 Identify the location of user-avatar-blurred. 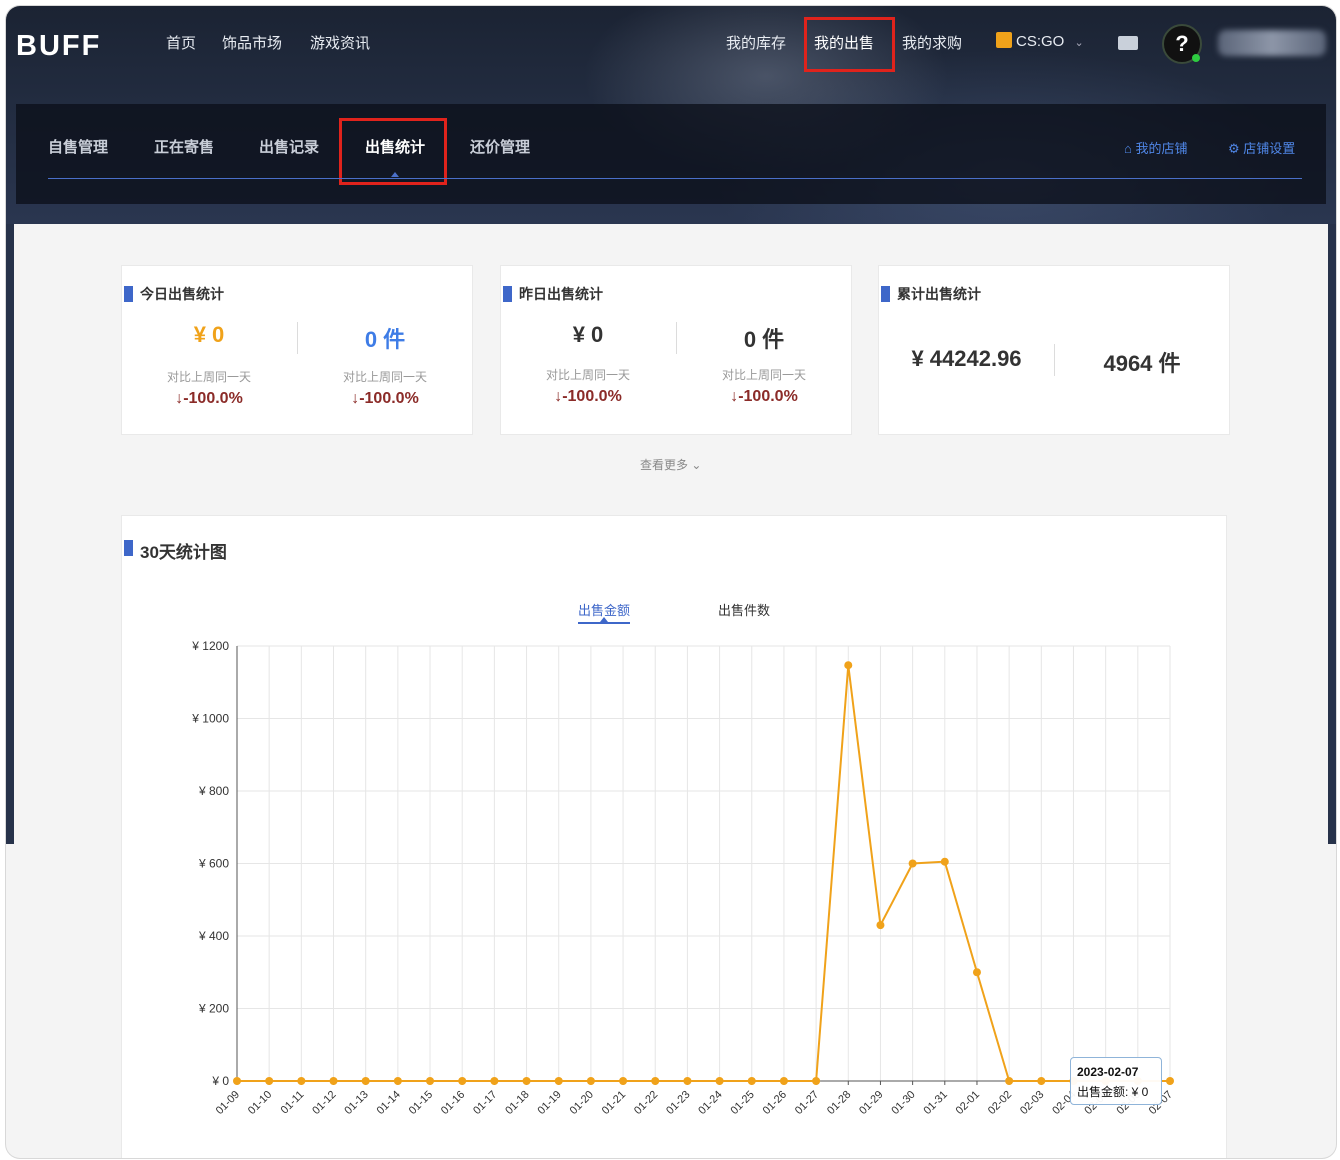
(1272, 43).